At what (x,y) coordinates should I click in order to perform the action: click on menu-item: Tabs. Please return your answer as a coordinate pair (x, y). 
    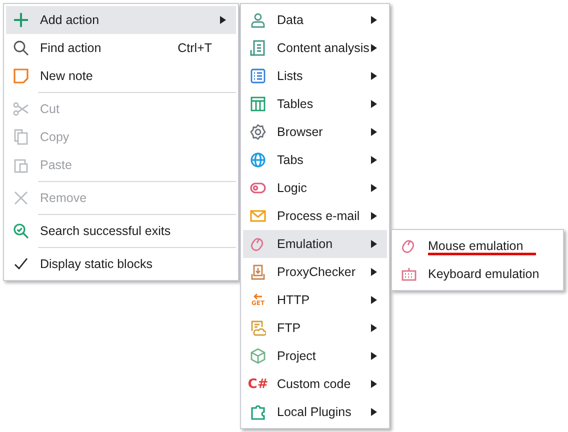
    Looking at the image, I should click on (315, 160).